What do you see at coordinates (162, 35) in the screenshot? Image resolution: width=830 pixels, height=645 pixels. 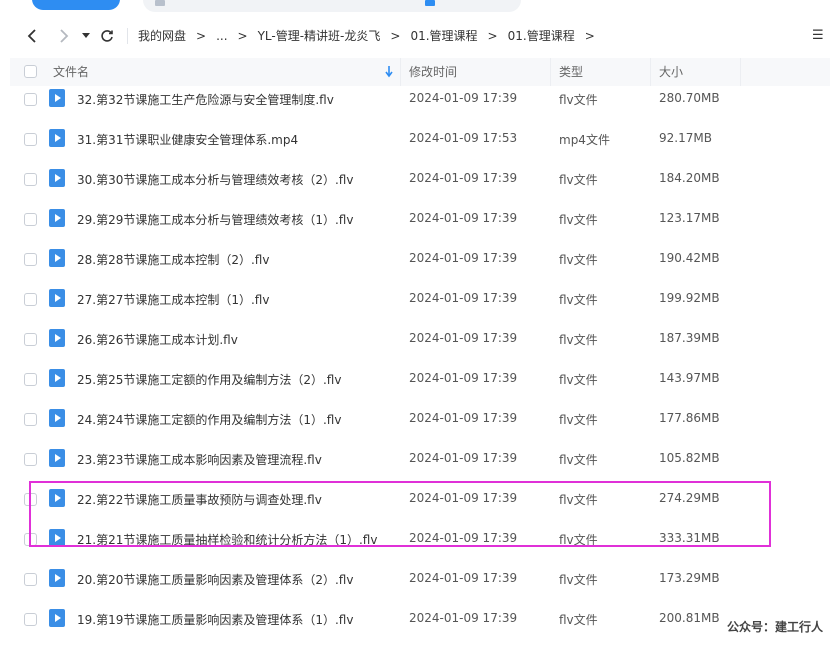 I see `breadcrumb-item: 我的网盘` at bounding box center [162, 35].